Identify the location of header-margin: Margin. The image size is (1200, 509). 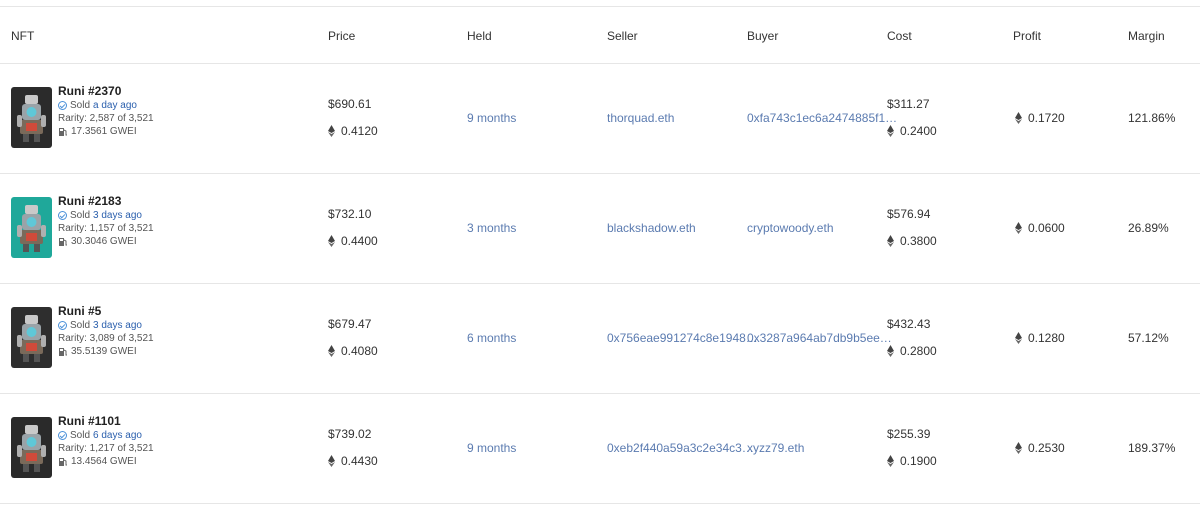
(1146, 36).